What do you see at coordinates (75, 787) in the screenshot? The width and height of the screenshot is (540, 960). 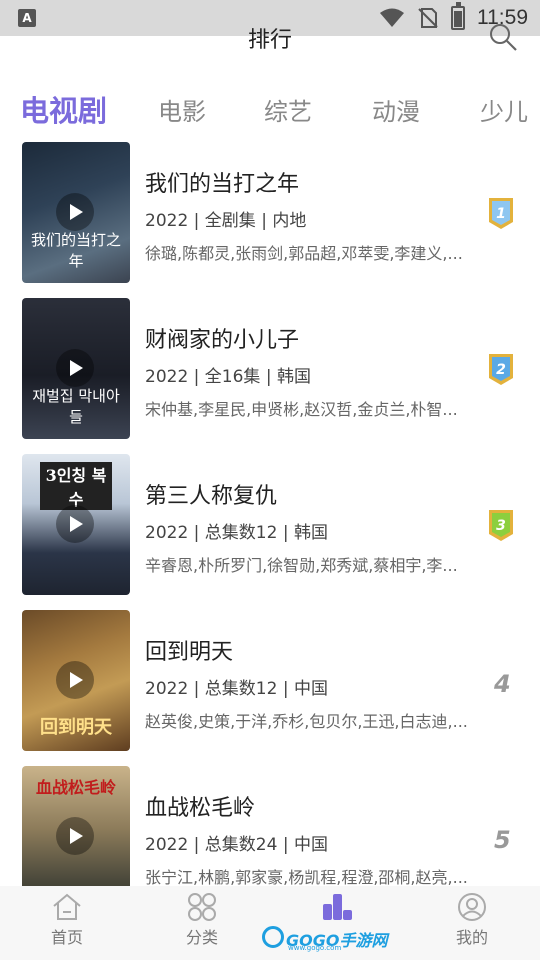 I see `poster-caption: 血战松毛岭` at bounding box center [75, 787].